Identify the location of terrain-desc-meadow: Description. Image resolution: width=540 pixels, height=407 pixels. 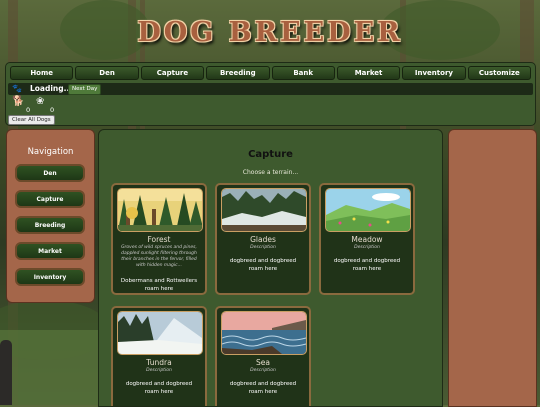
(367, 247).